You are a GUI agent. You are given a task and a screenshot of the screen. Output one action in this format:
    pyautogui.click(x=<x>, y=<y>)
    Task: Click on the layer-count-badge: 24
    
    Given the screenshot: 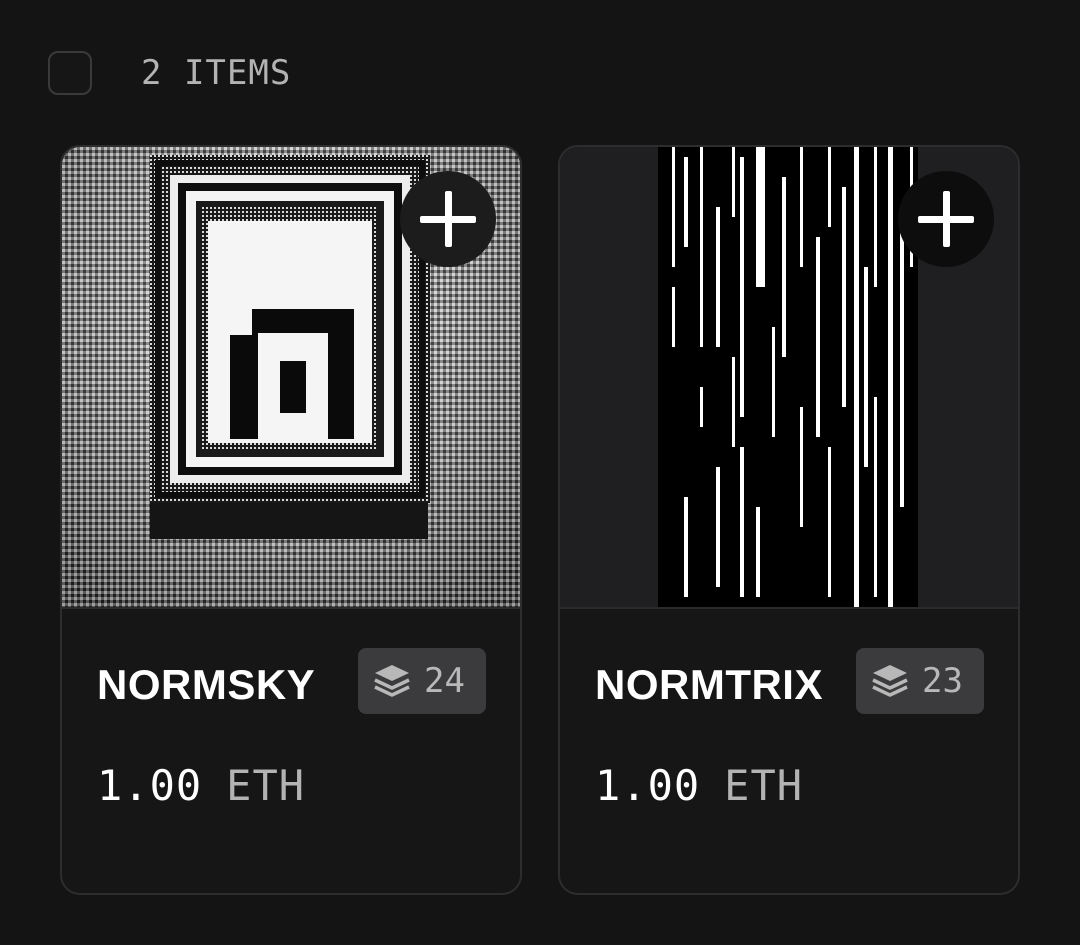 What is the action you would take?
    pyautogui.click(x=422, y=681)
    